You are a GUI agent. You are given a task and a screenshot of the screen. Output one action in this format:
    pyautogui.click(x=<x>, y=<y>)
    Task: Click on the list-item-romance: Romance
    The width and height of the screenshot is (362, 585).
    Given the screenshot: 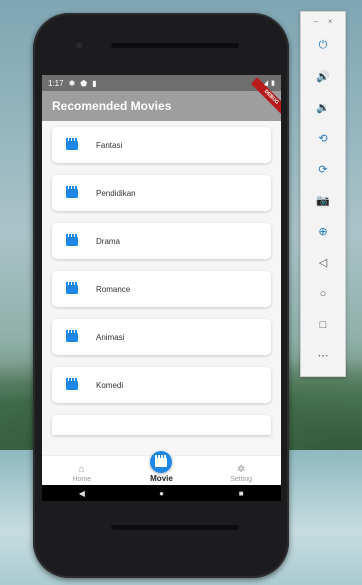 What is the action you would take?
    pyautogui.click(x=161, y=289)
    